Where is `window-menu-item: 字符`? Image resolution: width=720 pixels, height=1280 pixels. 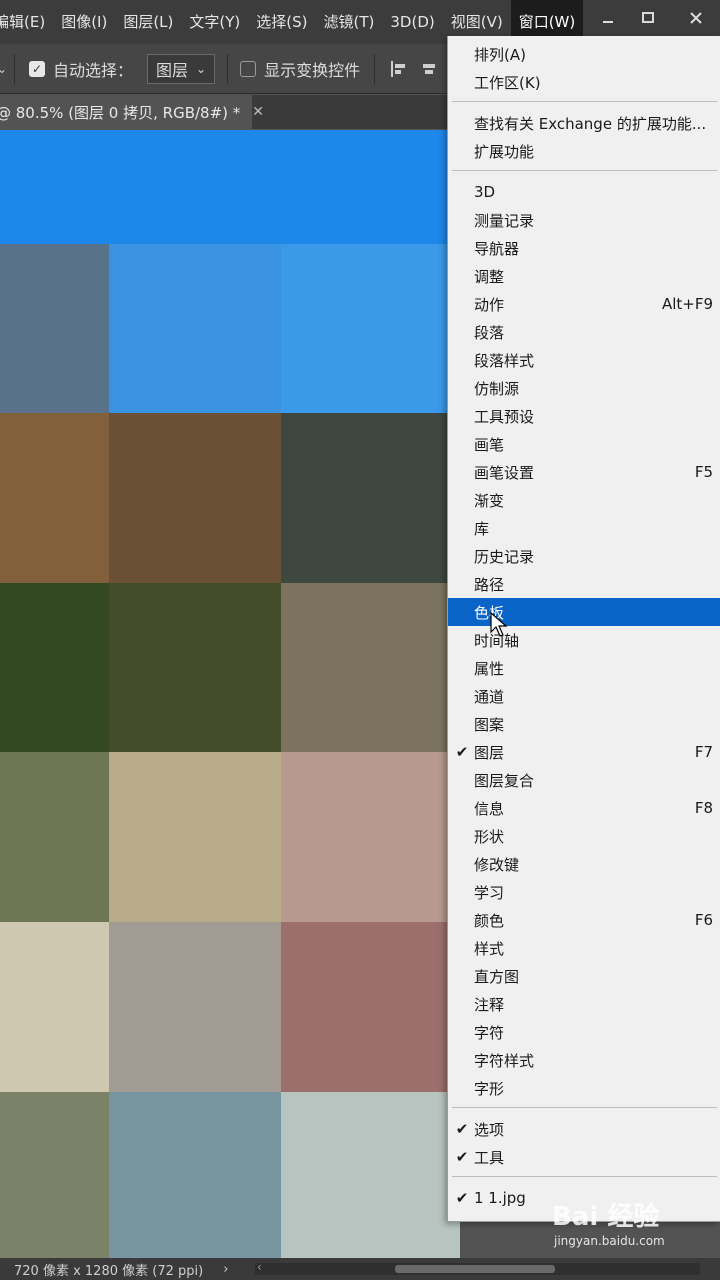 window-menu-item: 字符 is located at coordinates (584, 1032).